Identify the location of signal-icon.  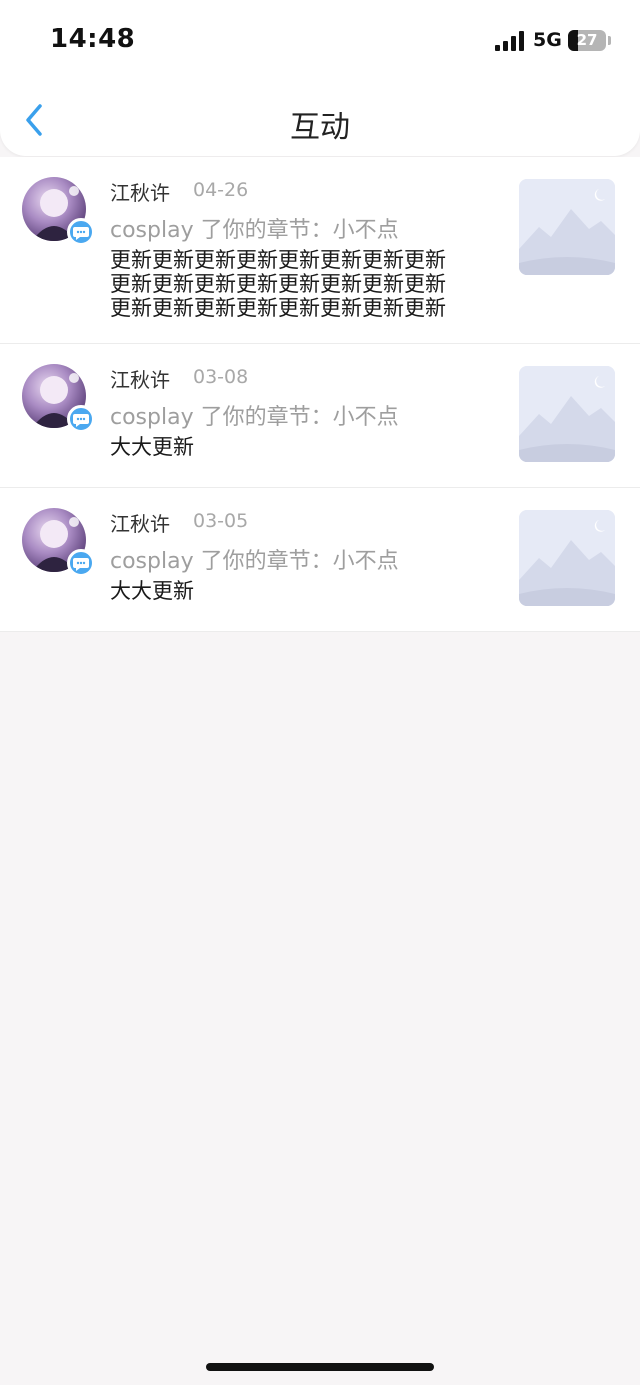
(510, 41).